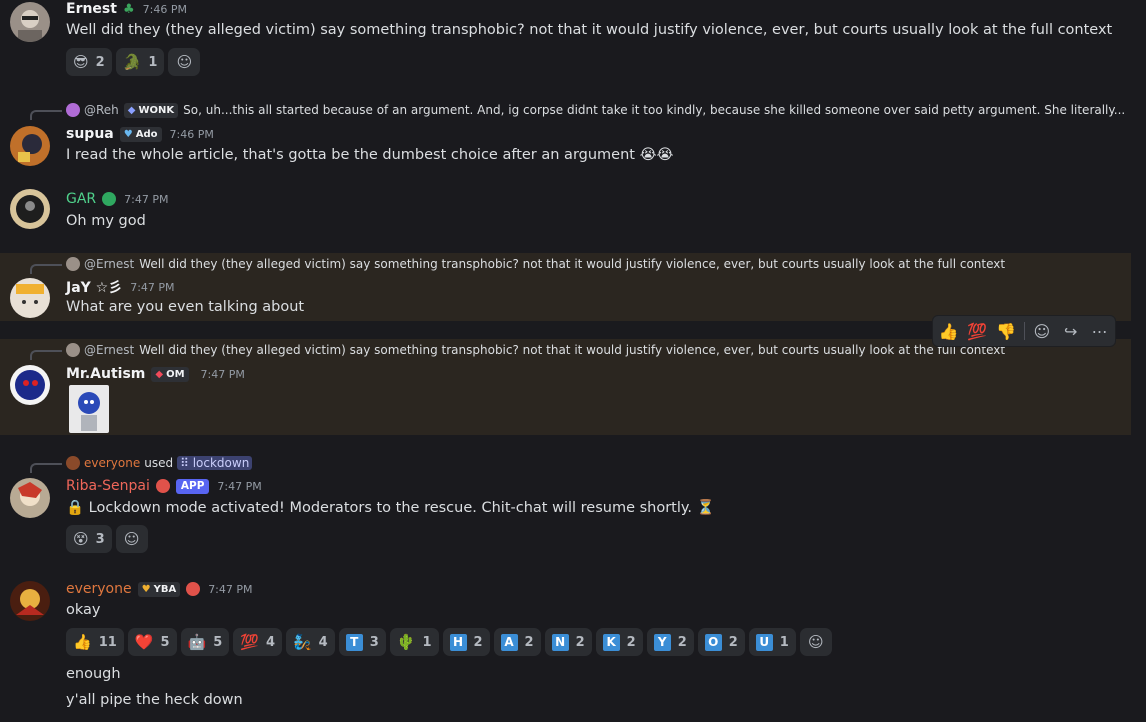 The image size is (1146, 722). Describe the element at coordinates (257, 642) in the screenshot. I see `reaction: 💯 4` at that location.